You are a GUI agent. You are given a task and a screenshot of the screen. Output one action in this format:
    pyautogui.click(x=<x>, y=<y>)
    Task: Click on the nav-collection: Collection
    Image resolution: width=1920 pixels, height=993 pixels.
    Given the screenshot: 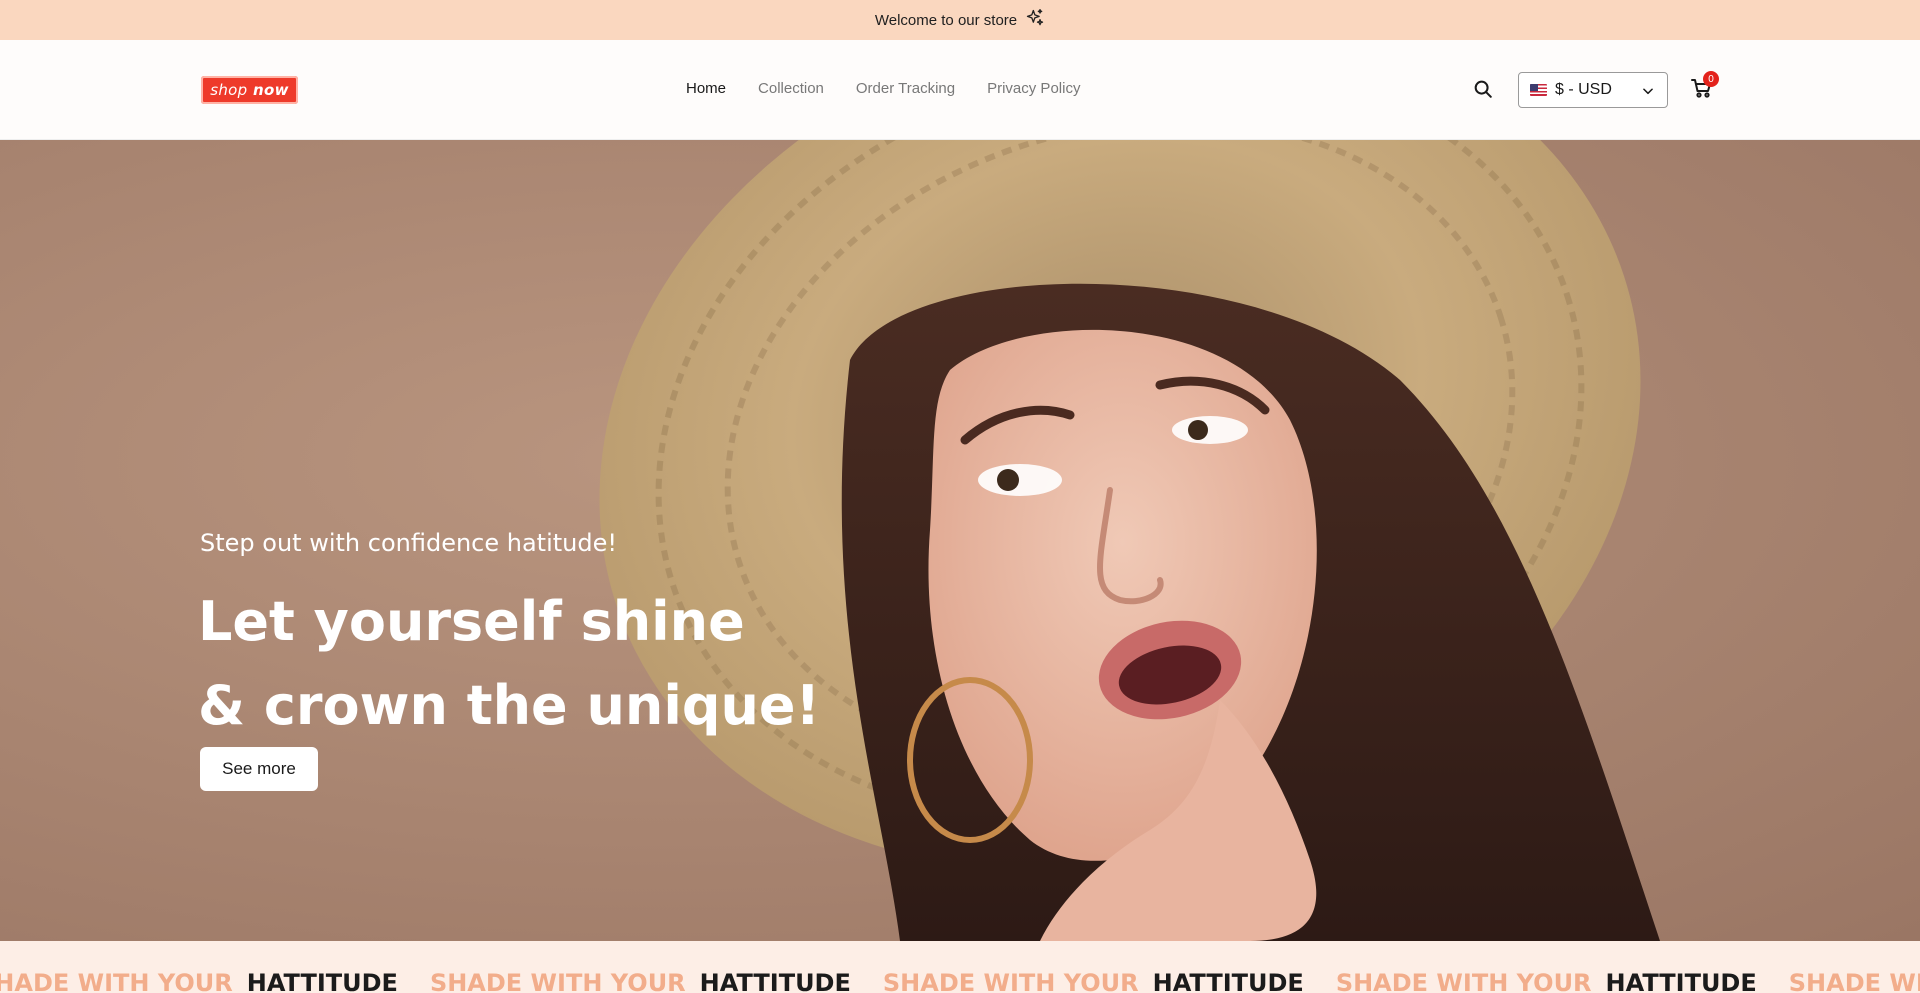 What is the action you would take?
    pyautogui.click(x=791, y=88)
    